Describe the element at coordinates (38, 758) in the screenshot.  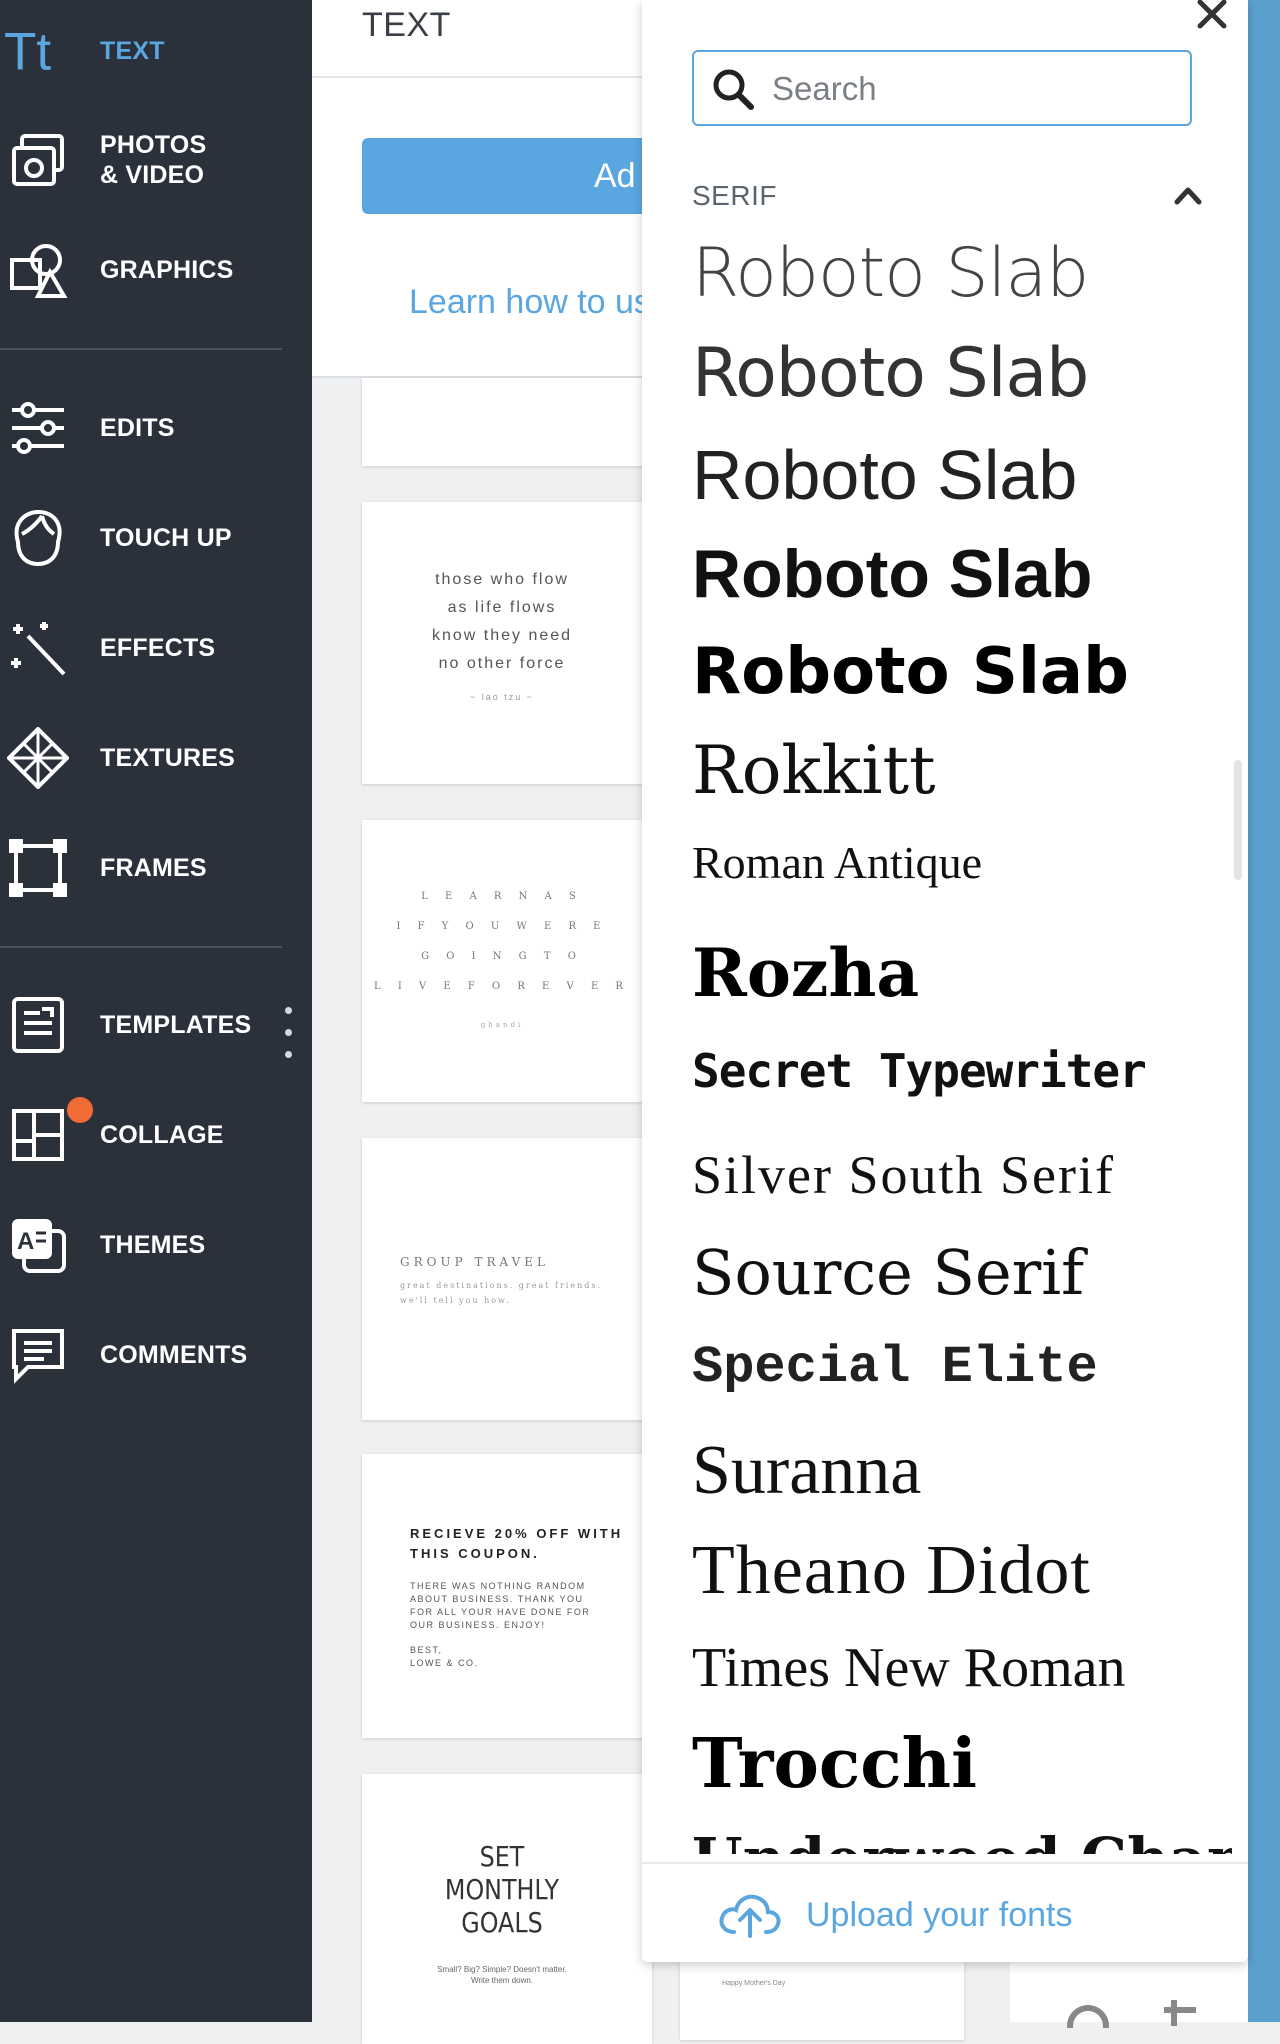
I see `texture-icon` at that location.